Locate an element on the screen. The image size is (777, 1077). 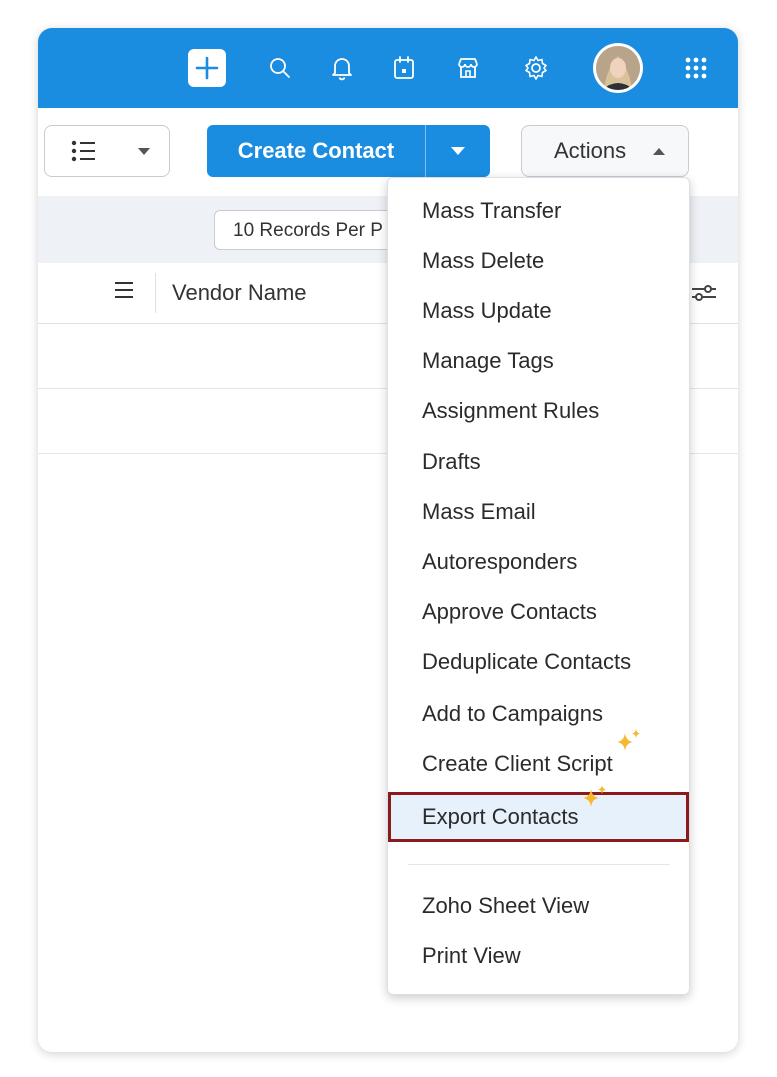
menu-item-mass-delete: Mass Delete is located at coordinates (538, 261).